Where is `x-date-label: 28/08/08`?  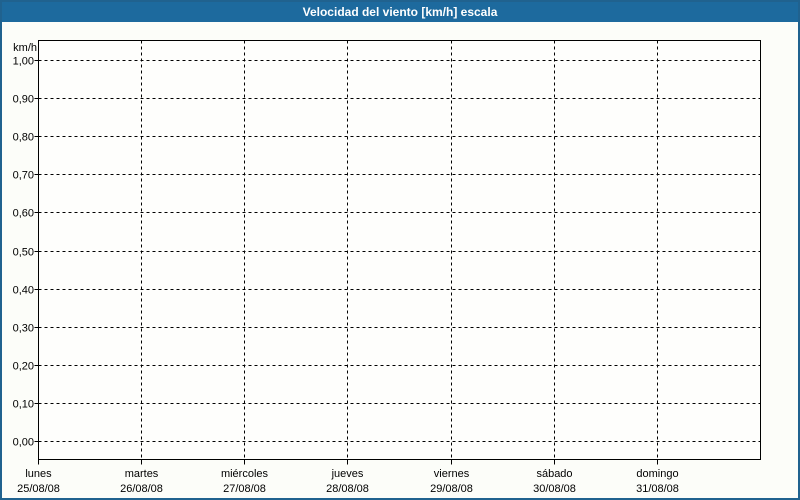
x-date-label: 28/08/08 is located at coordinates (347, 489).